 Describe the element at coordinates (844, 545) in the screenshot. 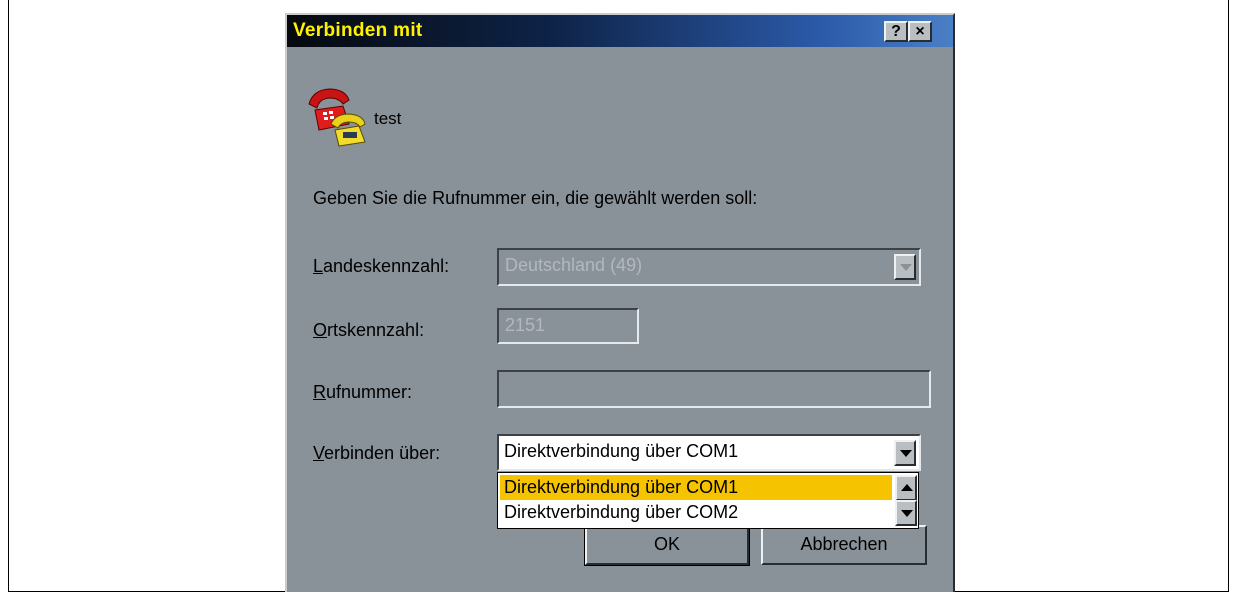

I see `cancel-button: Abbrechen` at that location.